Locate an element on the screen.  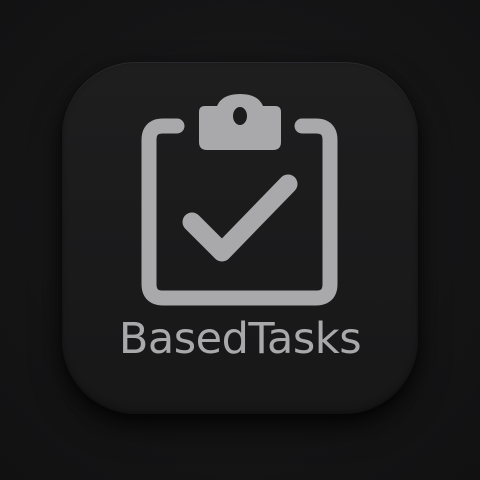
clip-hole is located at coordinates (240, 116).